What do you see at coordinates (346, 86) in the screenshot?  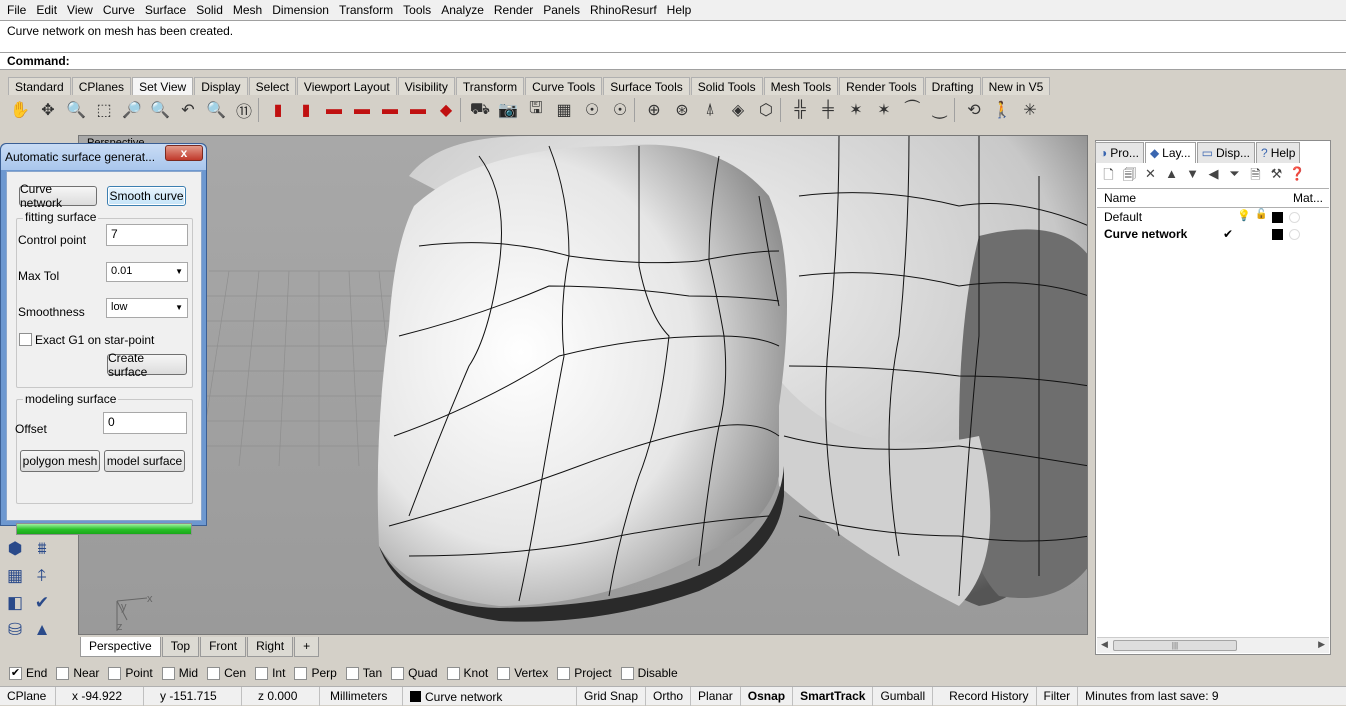 I see `tab-viewport-layout: Viewport Layout` at bounding box center [346, 86].